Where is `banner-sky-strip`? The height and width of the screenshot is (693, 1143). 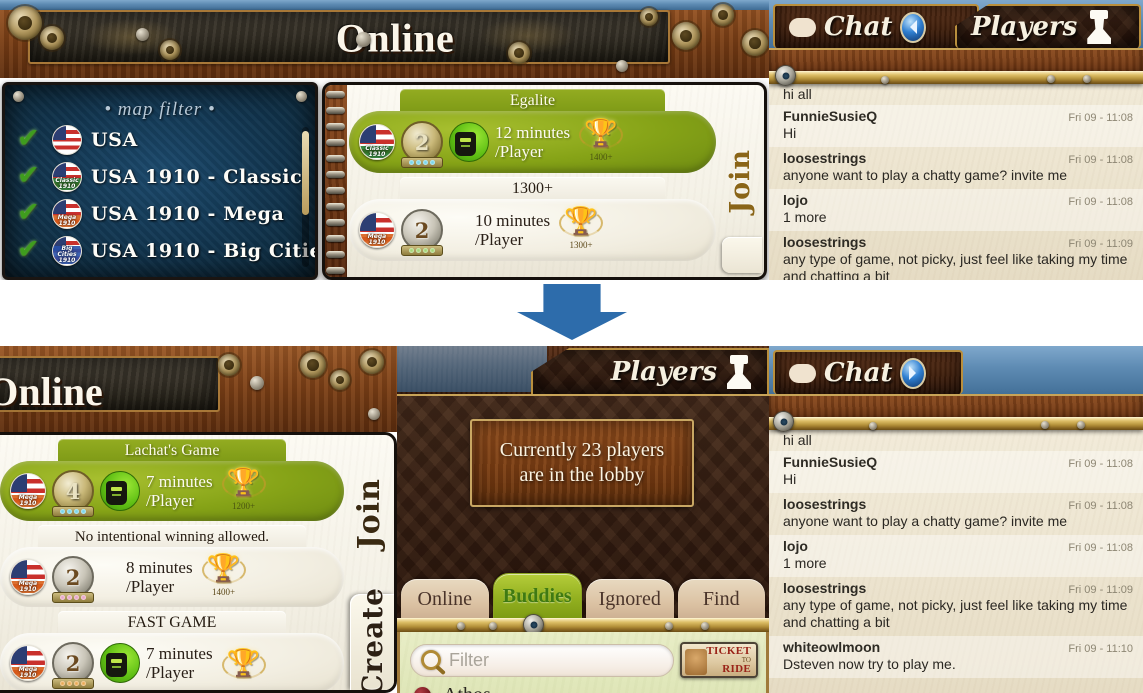 banner-sky-strip is located at coordinates (395, 5).